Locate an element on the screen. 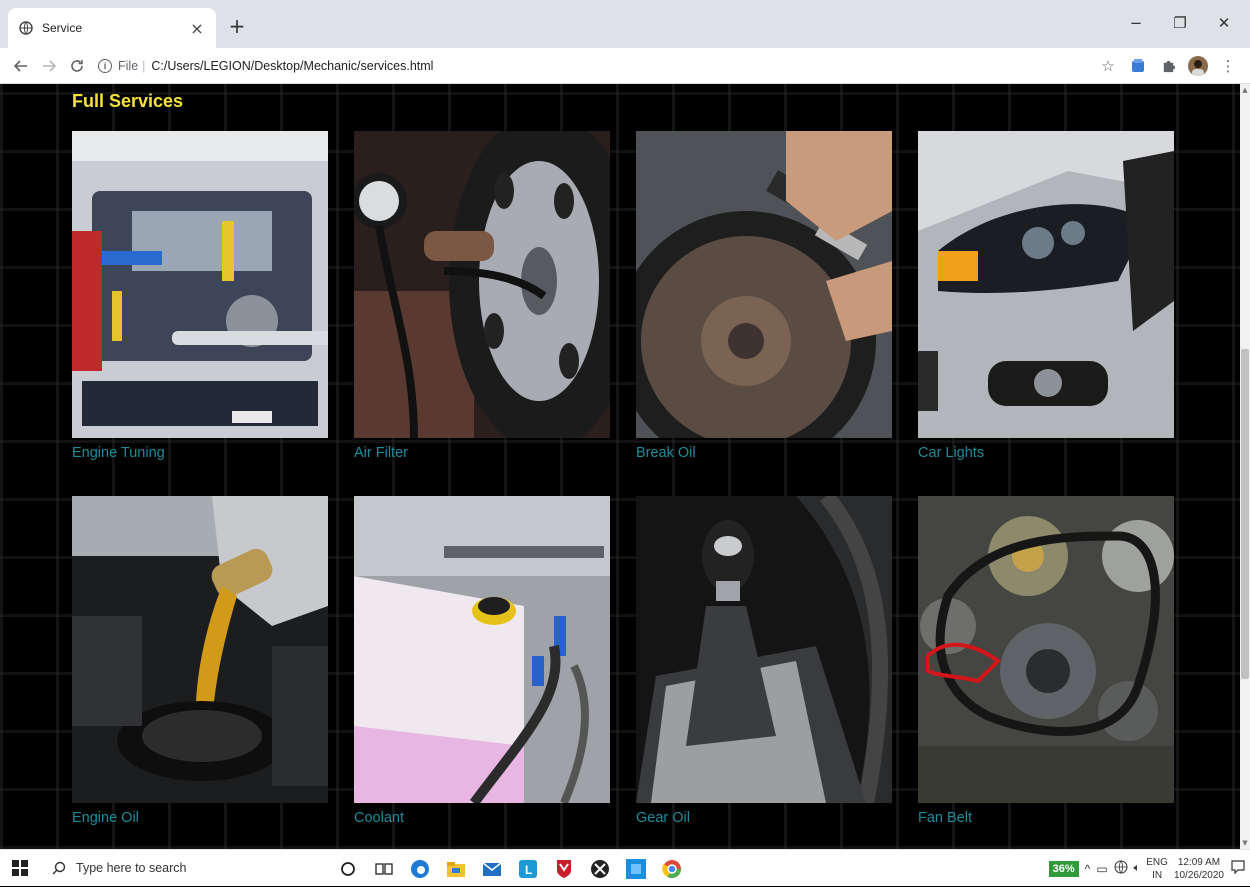 The width and height of the screenshot is (1250, 887). service-card-break-oil: Break Oil is located at coordinates (764, 296).